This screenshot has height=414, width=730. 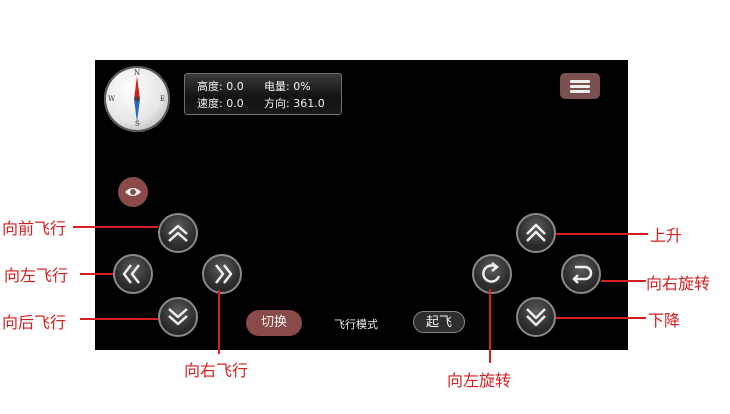 I want to click on rotate-left-button, so click(x=492, y=274).